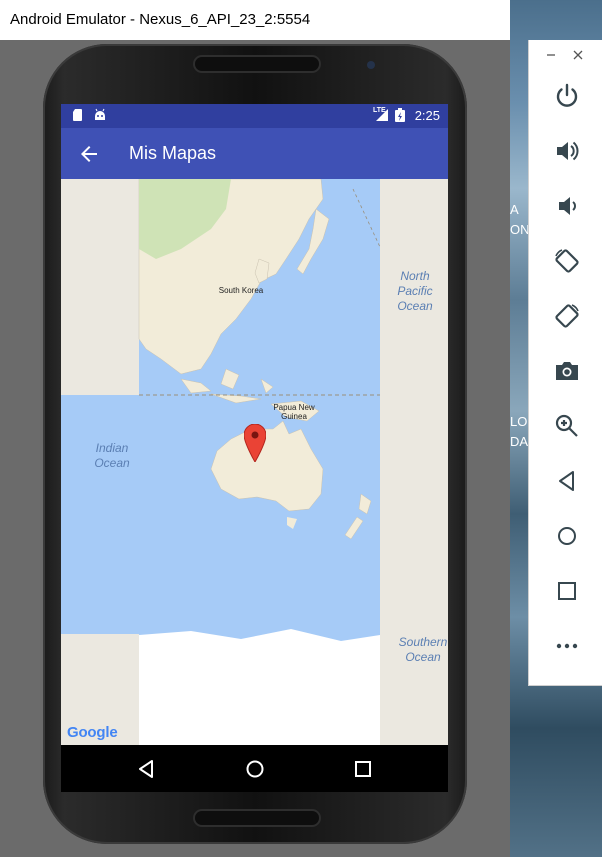 Image resolution: width=602 pixels, height=857 pixels. What do you see at coordinates (427, 115) in the screenshot?
I see `status-time: 2:25` at bounding box center [427, 115].